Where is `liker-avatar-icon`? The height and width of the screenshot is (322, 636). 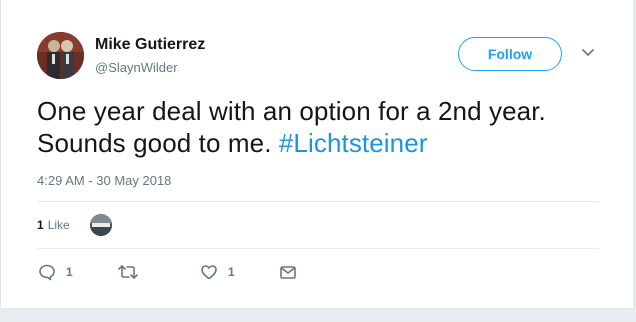 liker-avatar-icon is located at coordinates (100, 225).